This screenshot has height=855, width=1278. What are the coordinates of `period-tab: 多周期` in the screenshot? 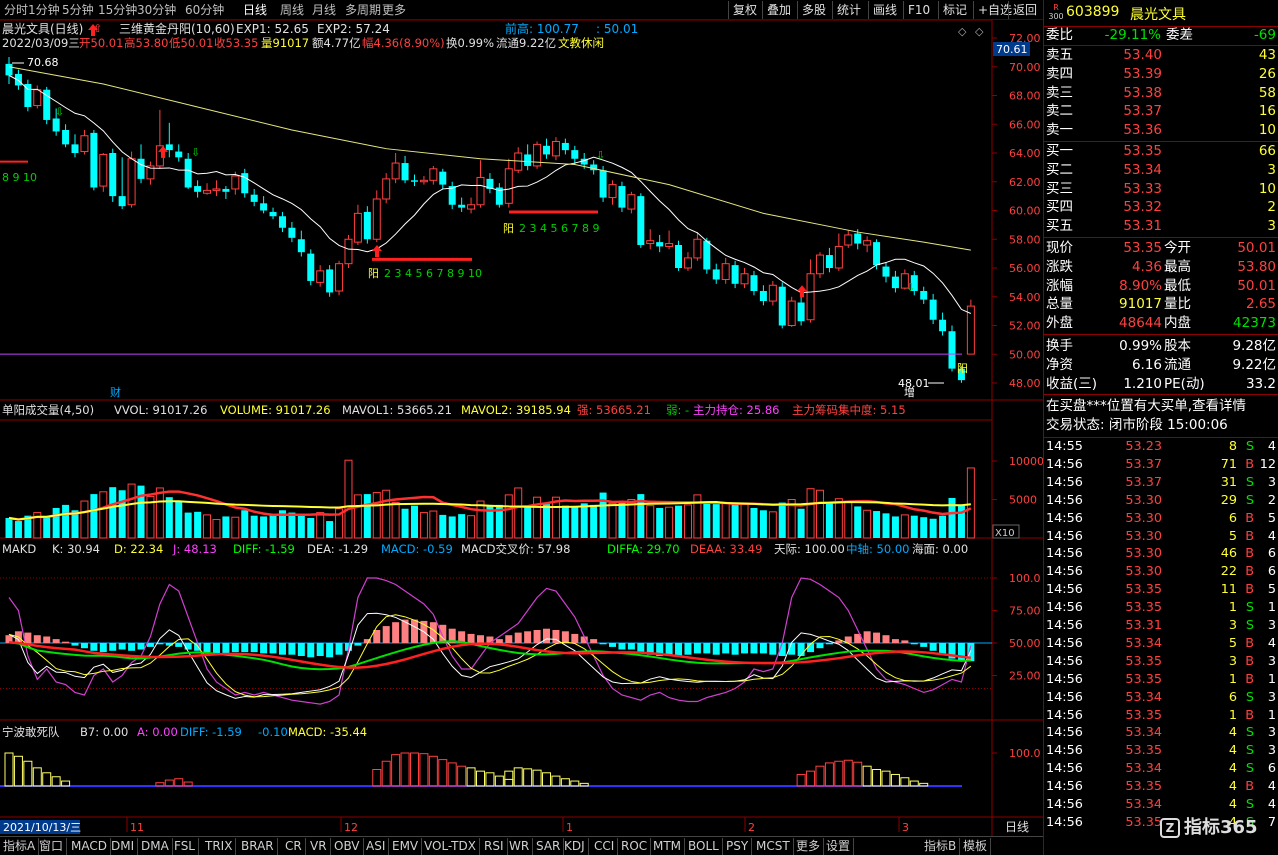 It's located at (363, 10).